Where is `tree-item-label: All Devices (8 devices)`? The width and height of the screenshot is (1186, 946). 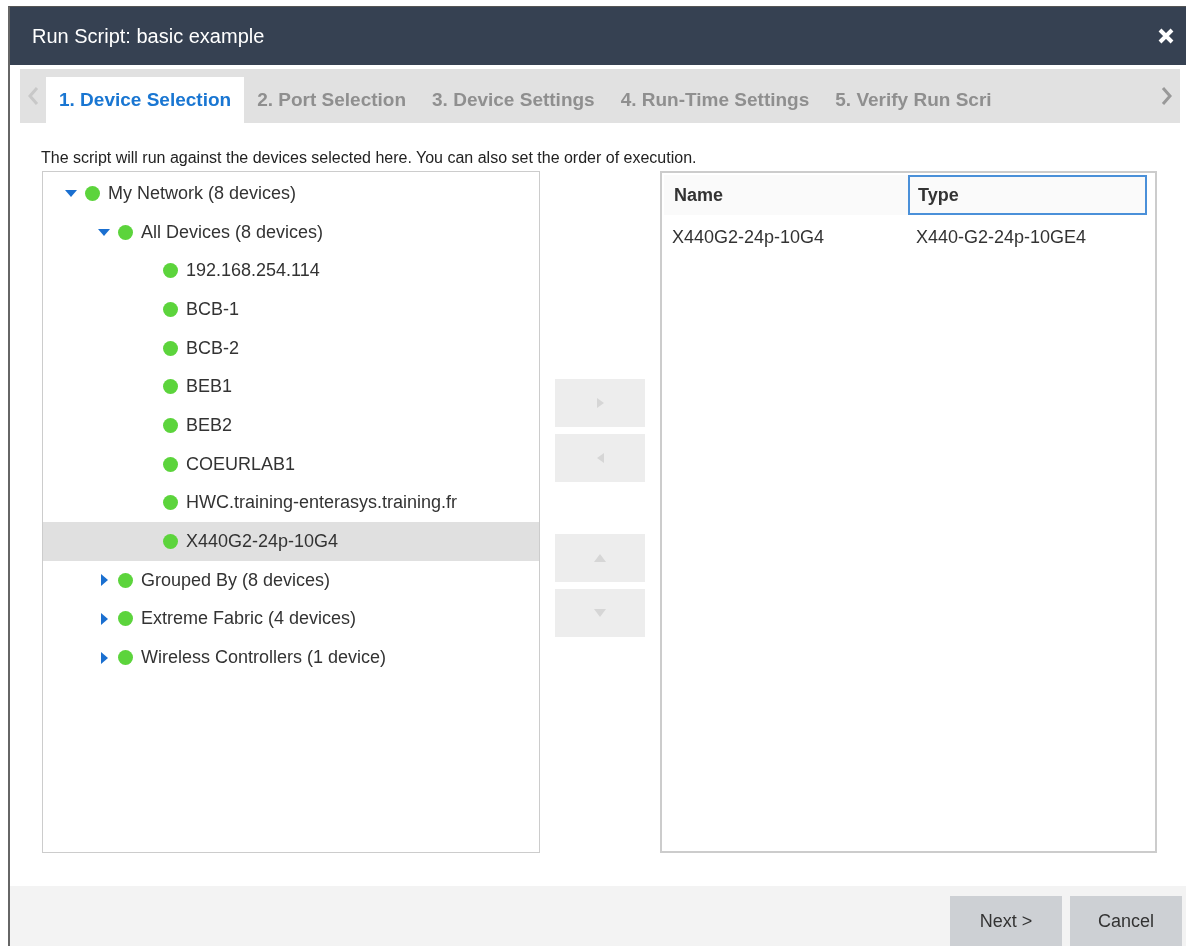
tree-item-label: All Devices (8 devices) is located at coordinates (232, 232).